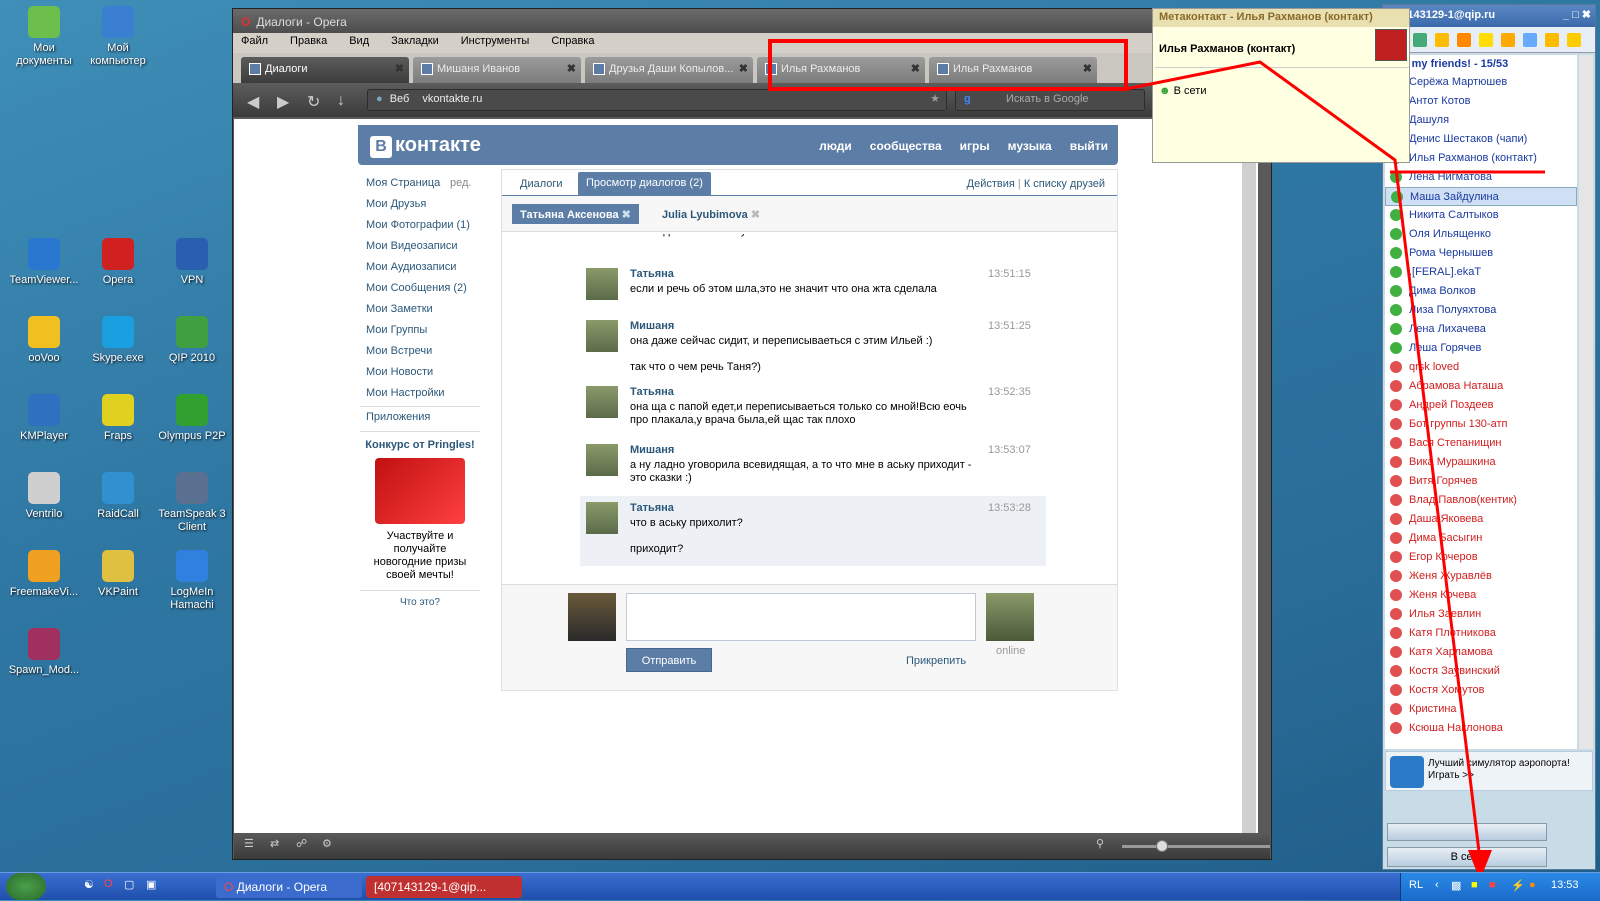 This screenshot has width=1600, height=901. I want to click on desktop-quick-icon: ▢, so click(129, 884).